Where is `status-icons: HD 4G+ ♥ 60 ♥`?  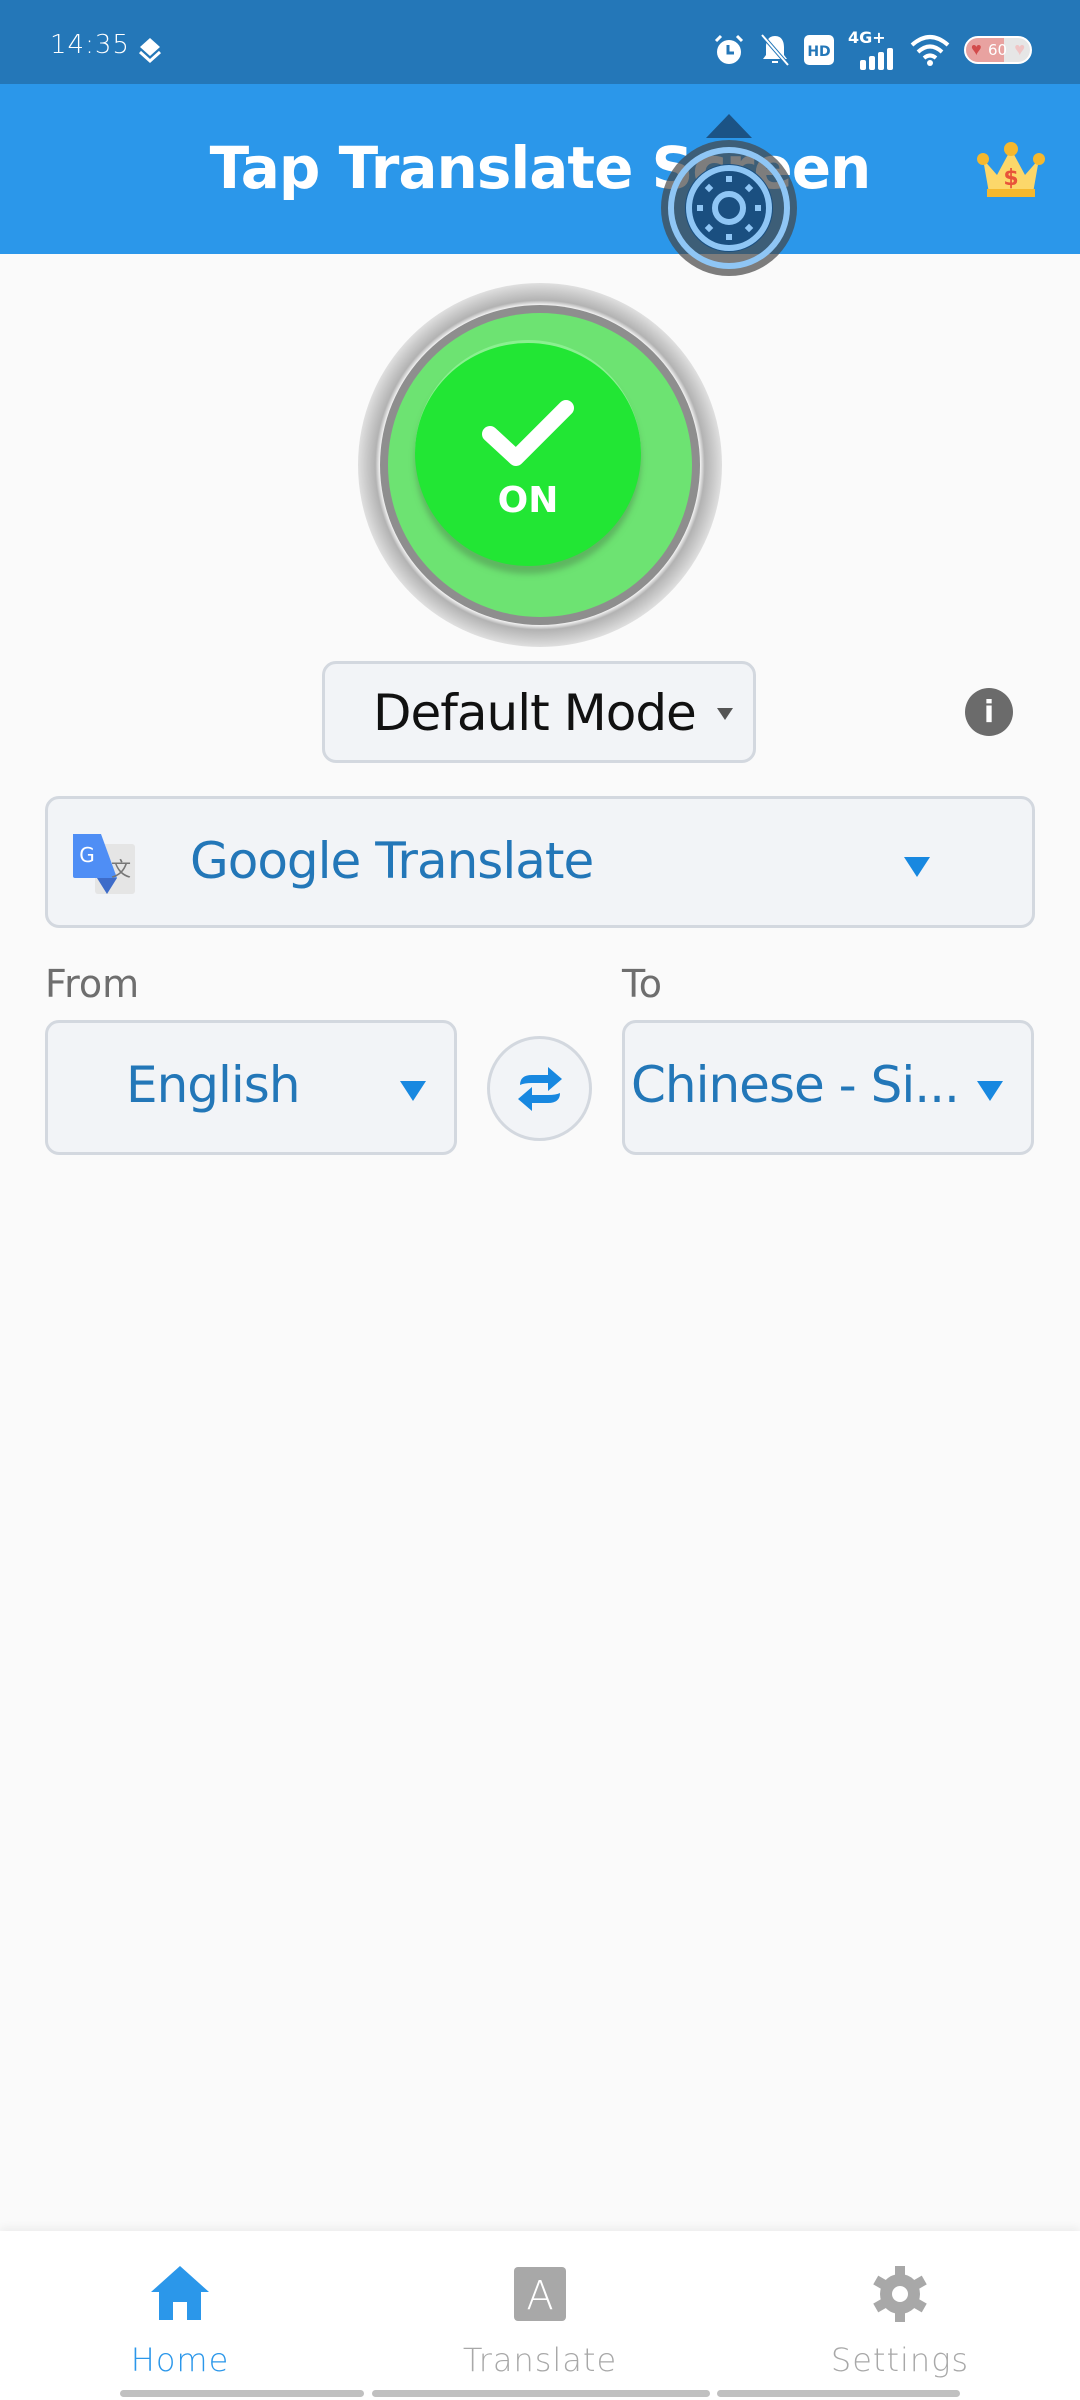 status-icons: HD 4G+ ♥ 60 ♥ is located at coordinates (872, 49).